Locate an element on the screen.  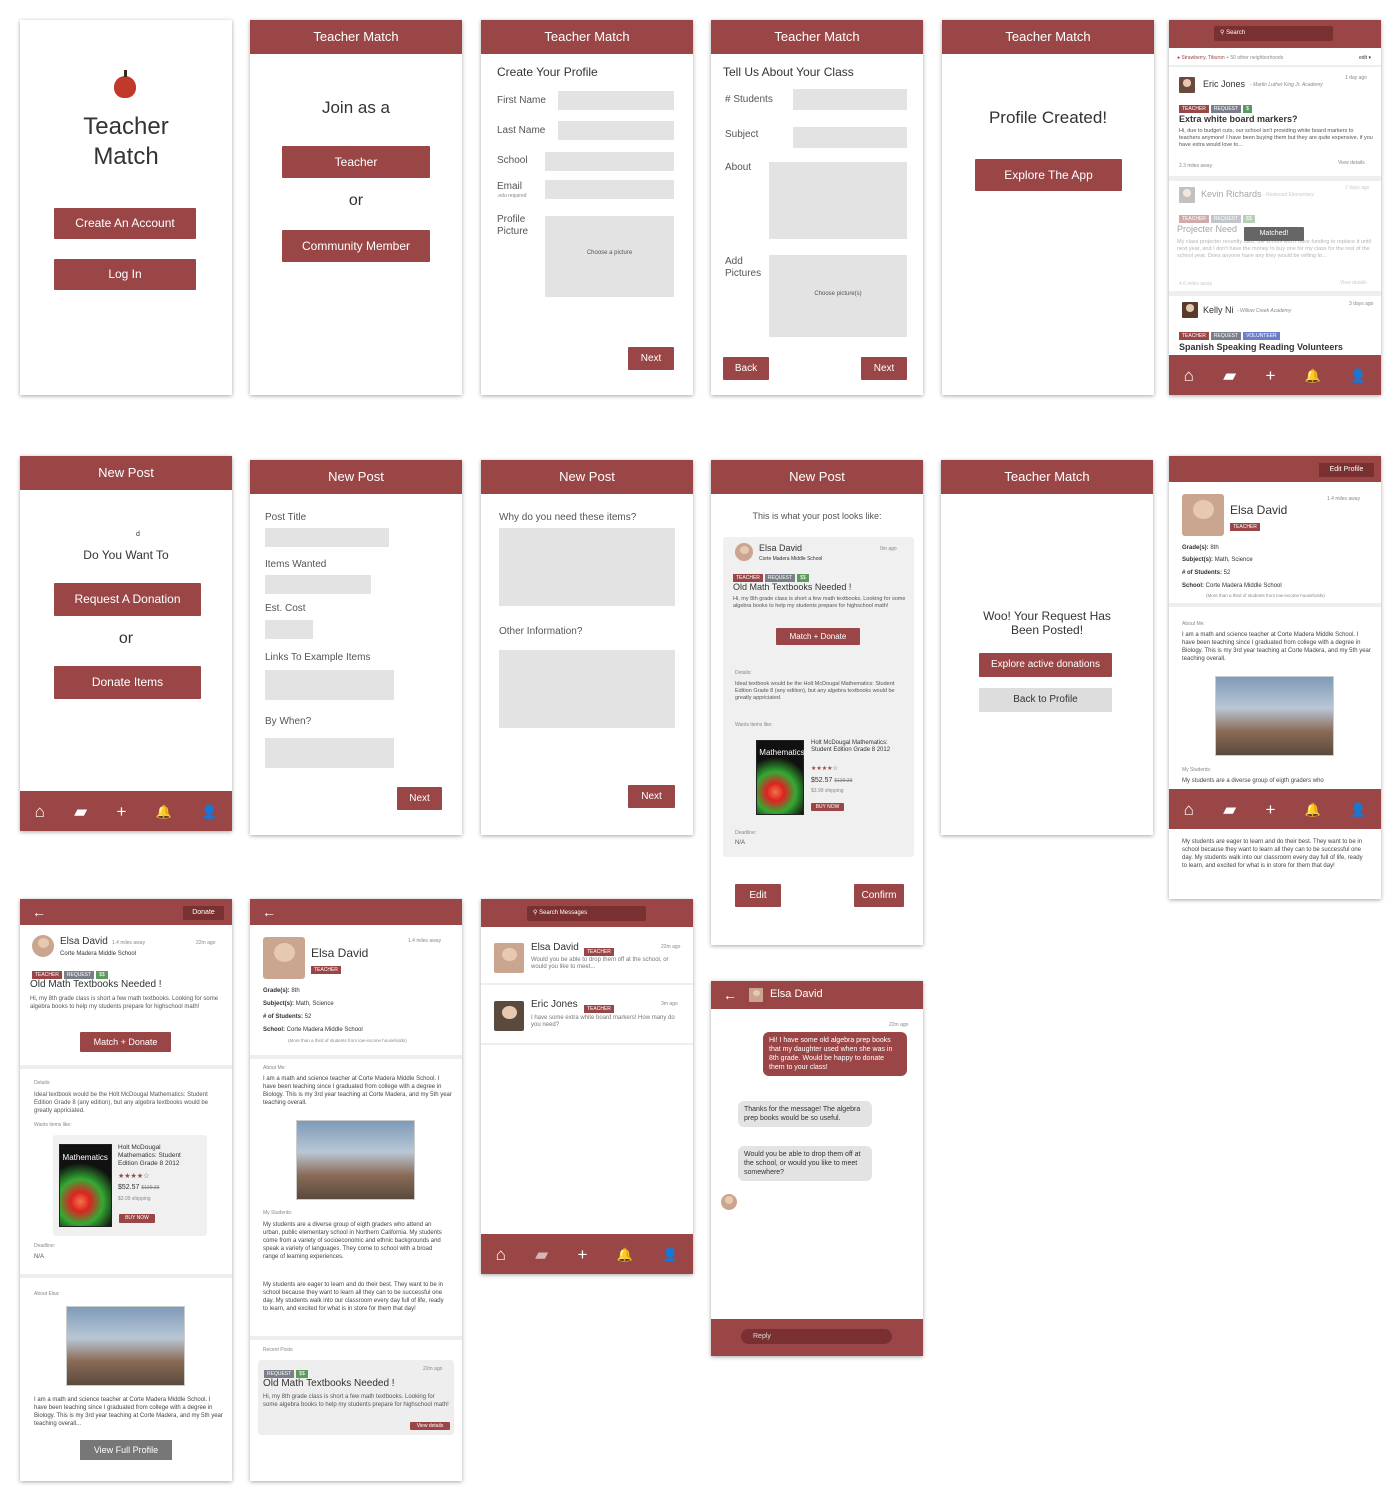
post-school: - Willow Creek Academy is located at coordinates (1264, 311).